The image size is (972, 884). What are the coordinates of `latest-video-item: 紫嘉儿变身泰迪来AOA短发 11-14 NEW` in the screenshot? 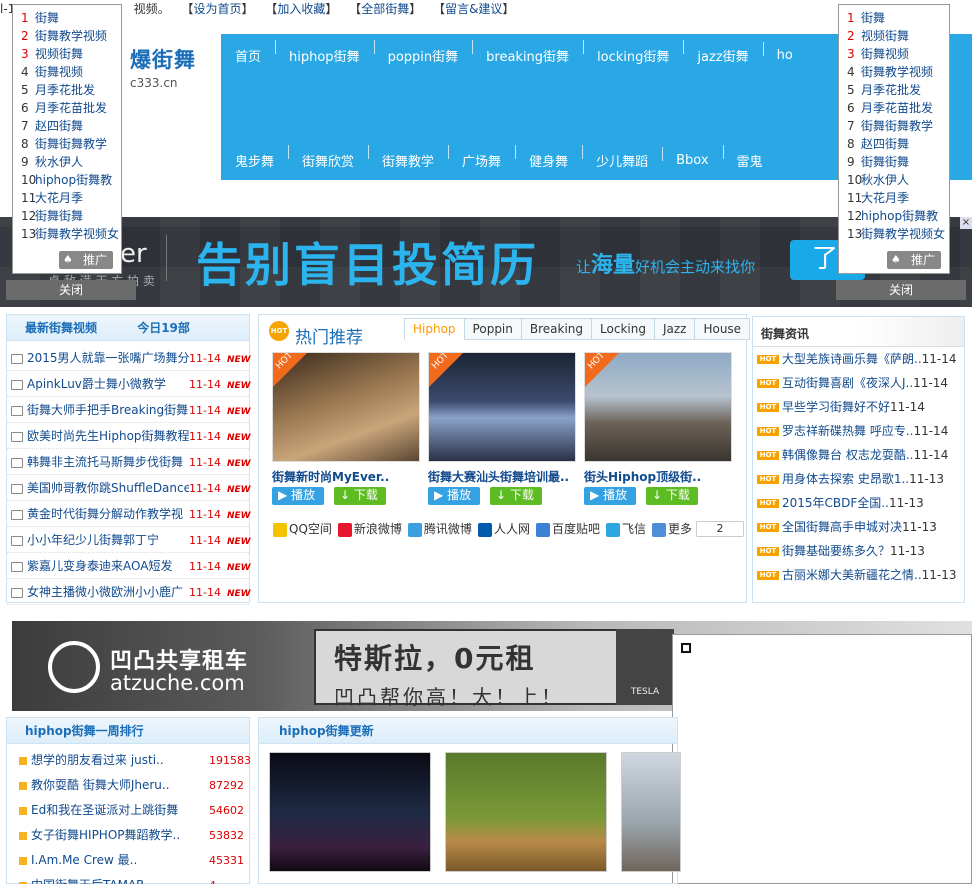 It's located at (129, 566).